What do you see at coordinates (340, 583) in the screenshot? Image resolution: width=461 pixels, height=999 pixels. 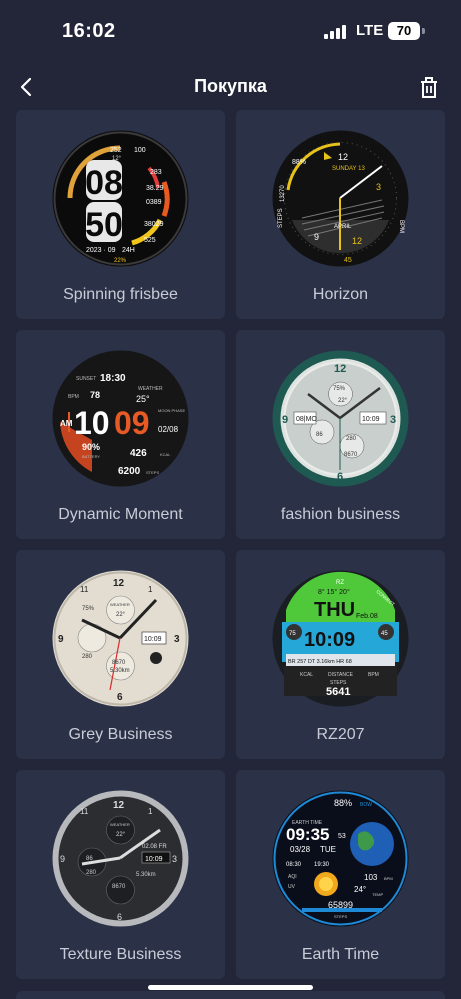 I see `watch-face-readout: RZ` at bounding box center [340, 583].